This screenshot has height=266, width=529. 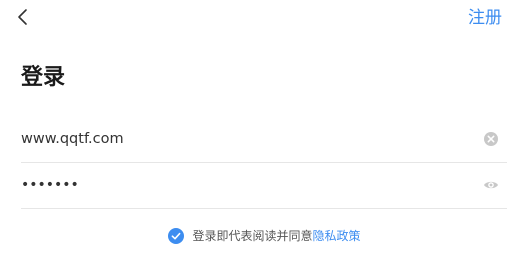 What do you see at coordinates (43, 77) in the screenshot?
I see `page-title: 登录` at bounding box center [43, 77].